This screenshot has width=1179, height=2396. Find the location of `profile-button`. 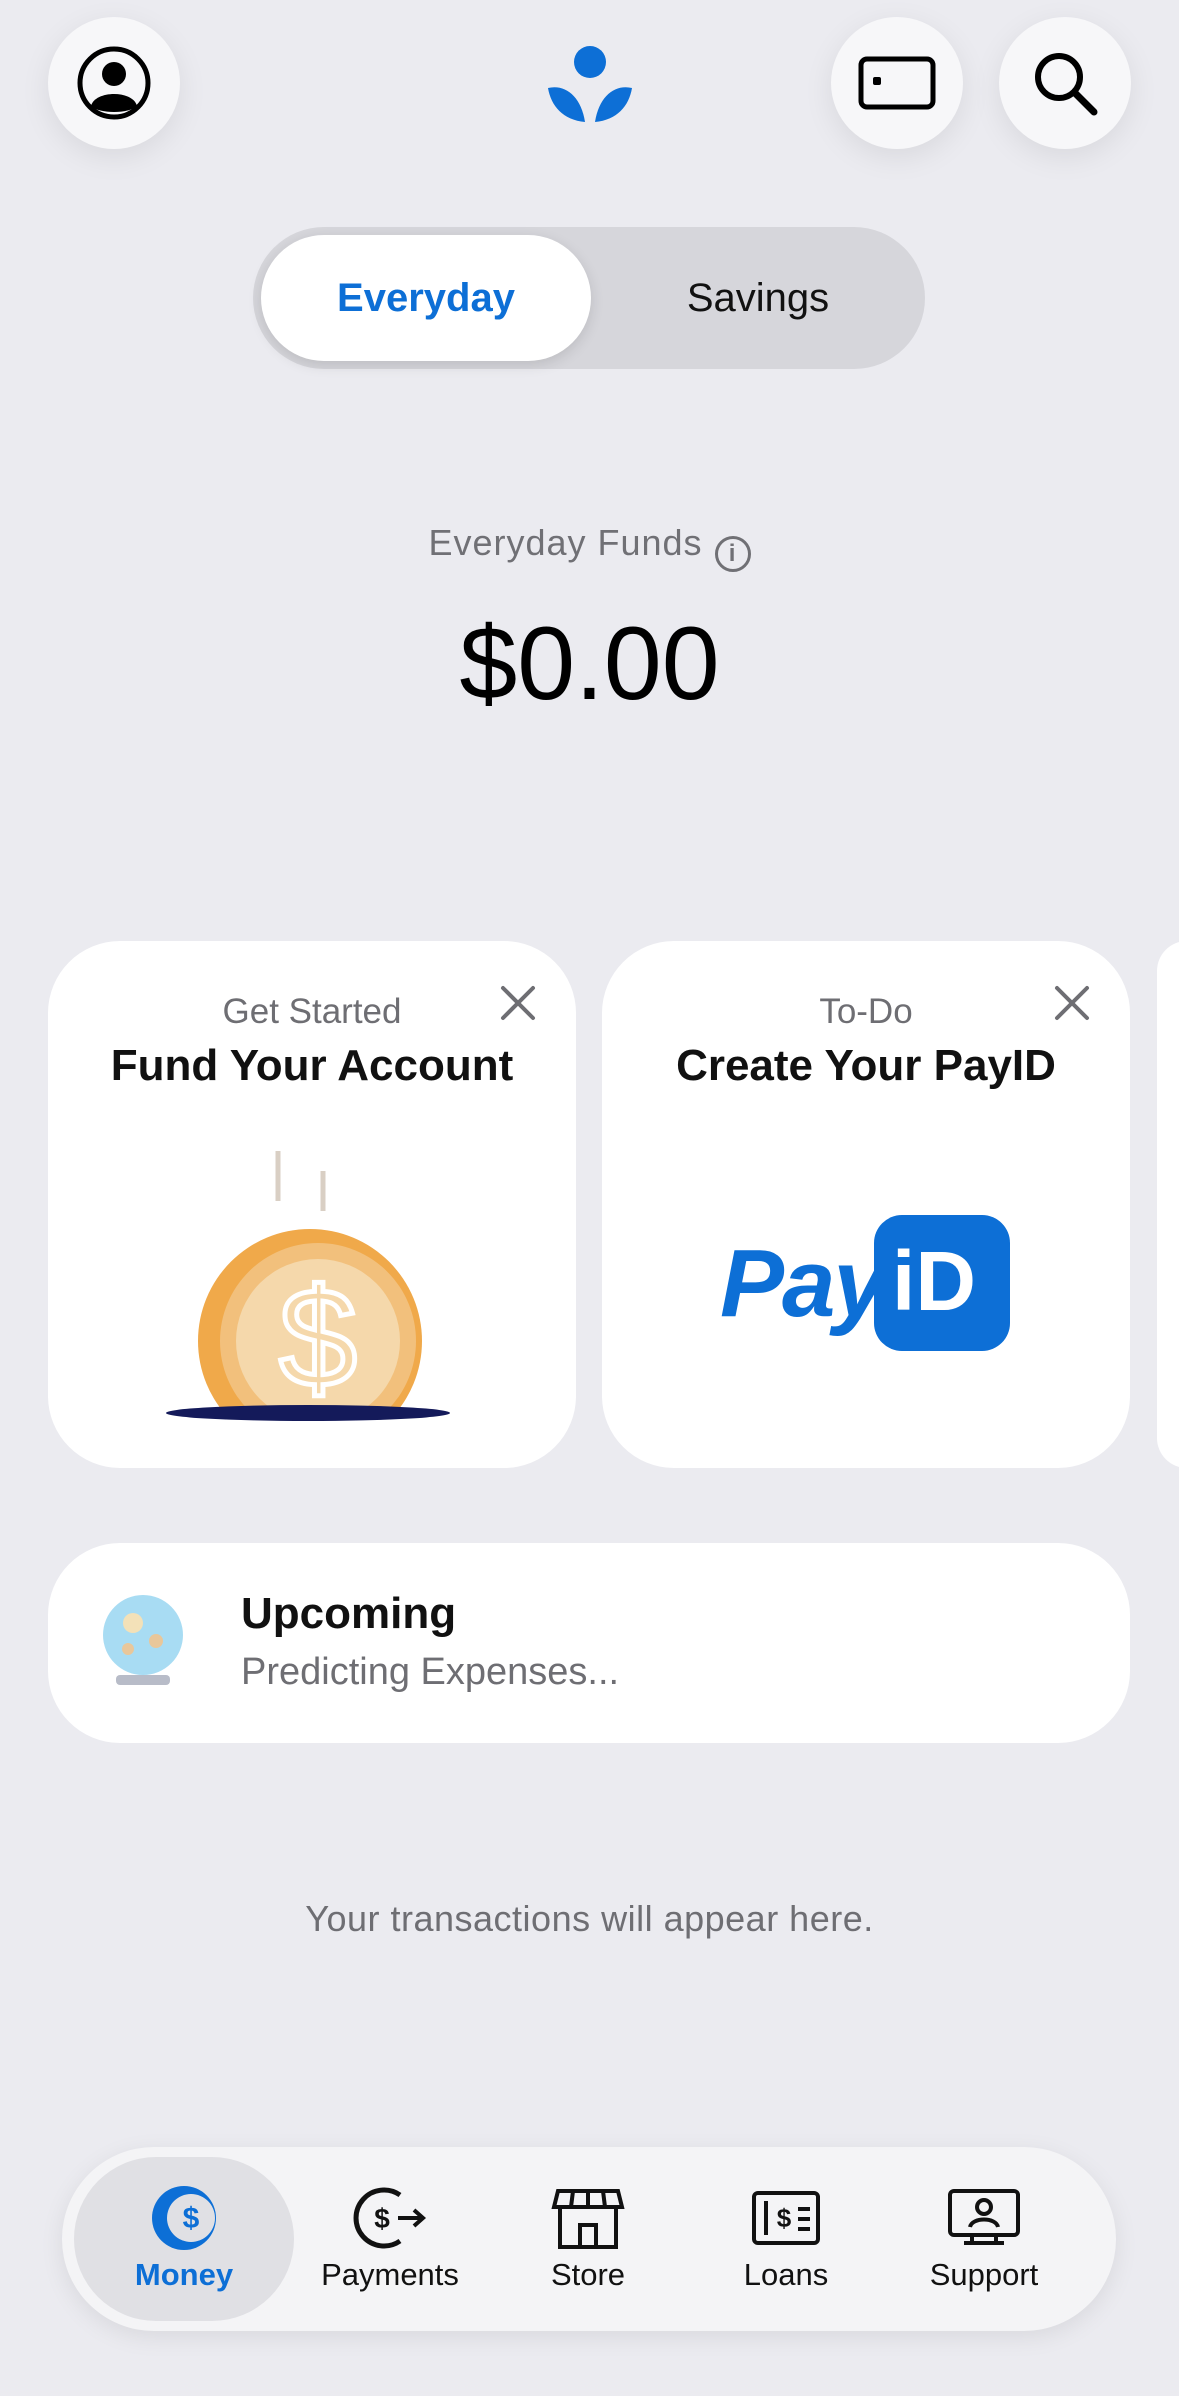

profile-button is located at coordinates (114, 83).